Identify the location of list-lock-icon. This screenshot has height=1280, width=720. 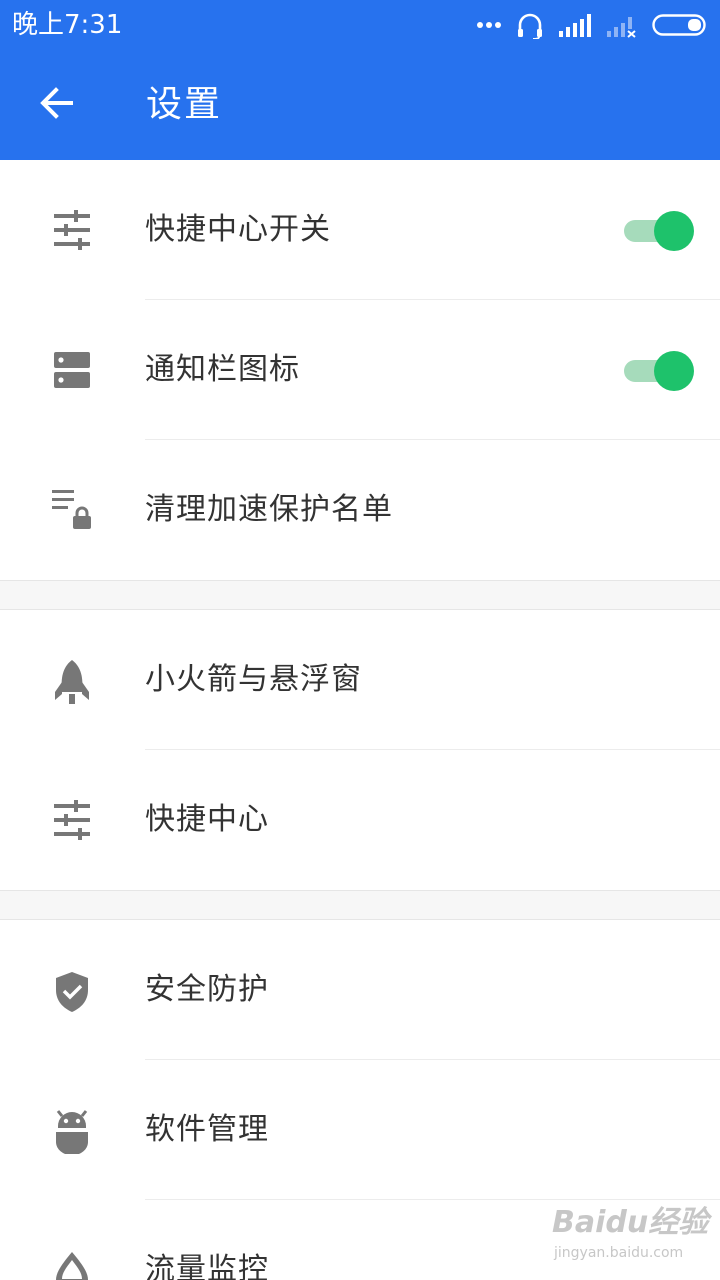
(72, 510).